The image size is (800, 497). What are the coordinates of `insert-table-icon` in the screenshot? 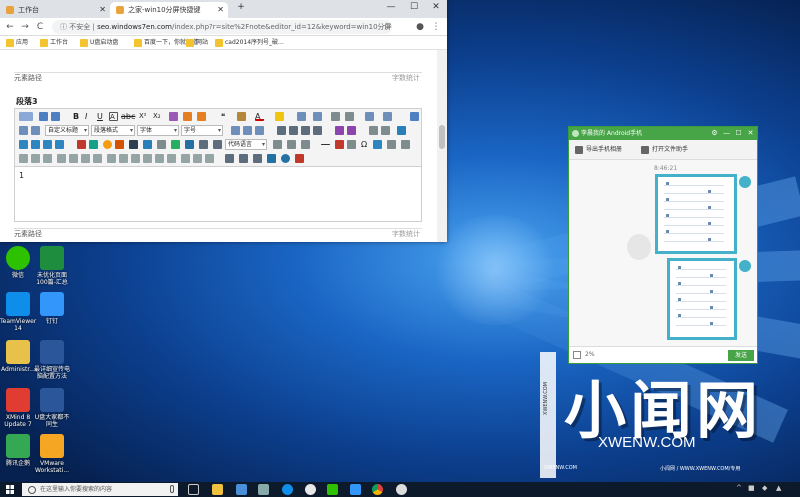 It's located at (23, 158).